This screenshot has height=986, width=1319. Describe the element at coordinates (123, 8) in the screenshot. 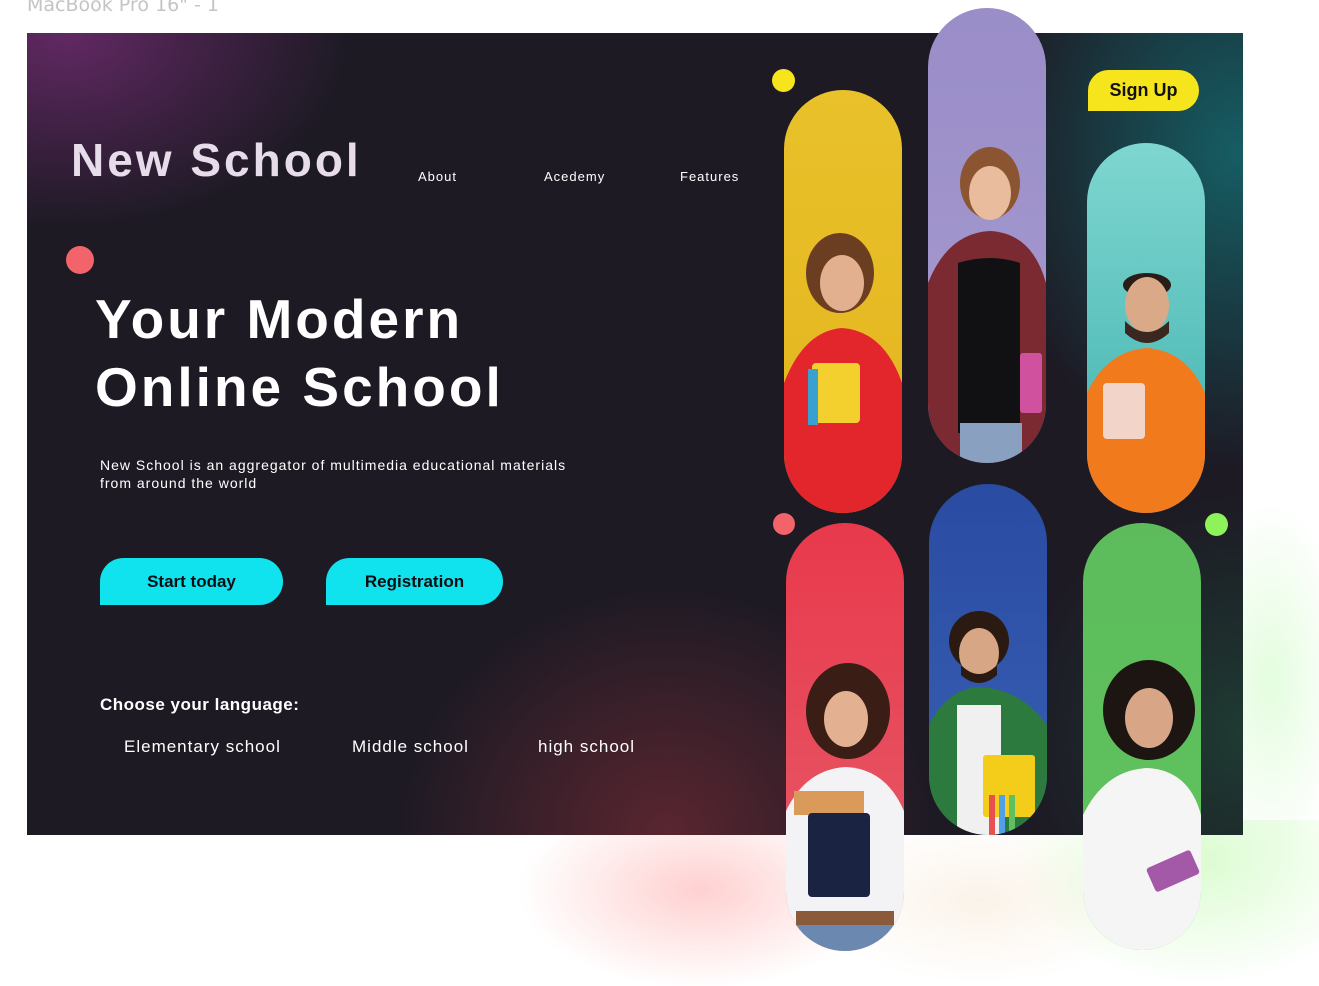

I see `frame-label: MacBook Pro 16" - 1` at that location.